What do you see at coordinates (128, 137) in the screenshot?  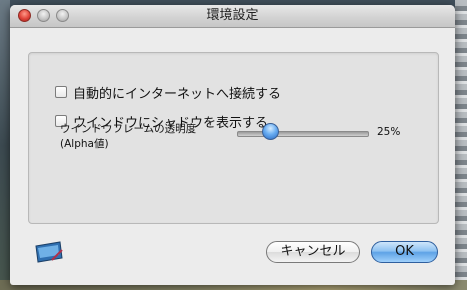 I see `transparency-label: ウインドウフレームの透明度 (Alpha値)` at bounding box center [128, 137].